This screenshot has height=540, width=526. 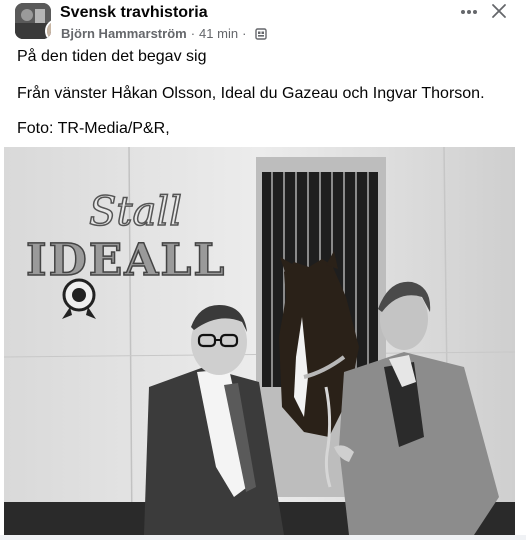 I want to click on group-privacy-icon, so click(x=261, y=33).